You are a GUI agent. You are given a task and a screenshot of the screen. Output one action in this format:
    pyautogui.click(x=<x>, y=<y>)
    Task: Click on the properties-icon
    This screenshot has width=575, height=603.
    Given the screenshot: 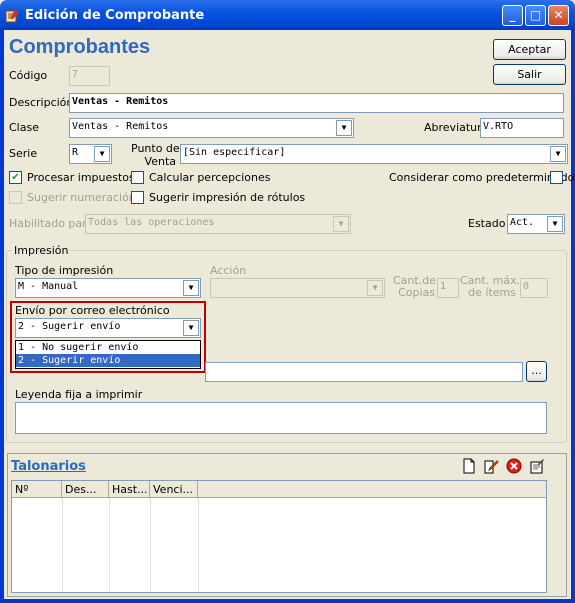 What is the action you would take?
    pyautogui.click(x=537, y=467)
    